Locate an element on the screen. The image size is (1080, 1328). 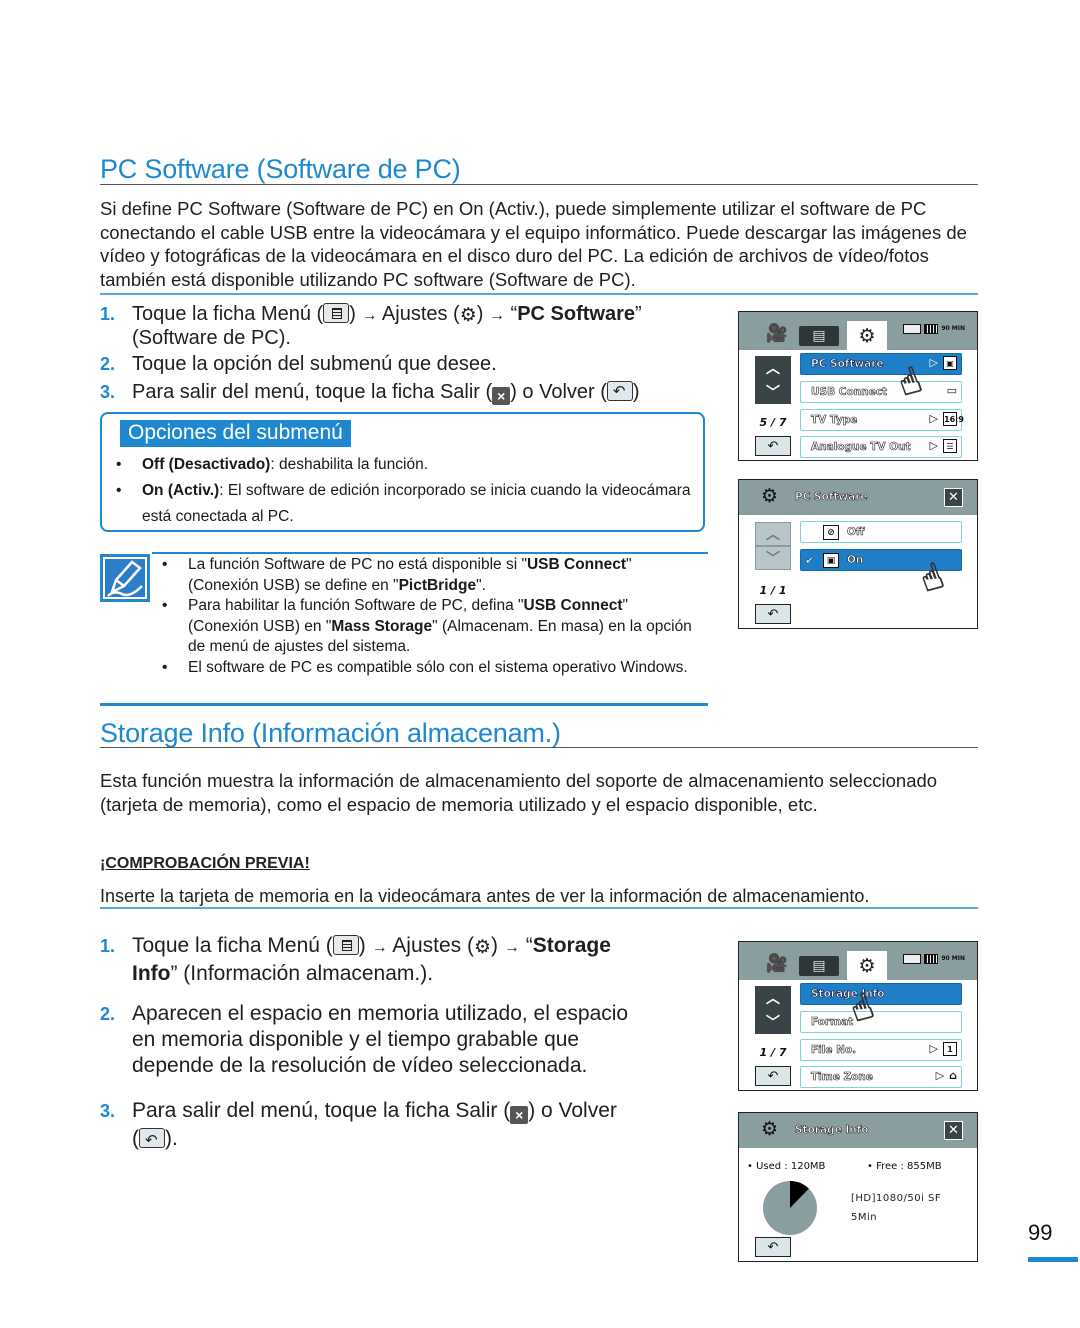
camera-screen-pc-software-submenu: ⚙ PC Software ✕ ︿ ﹀ 1 / 1 ↶ ⊘ Off ✔ ▣ On ☝ is located at coordinates (858, 554).